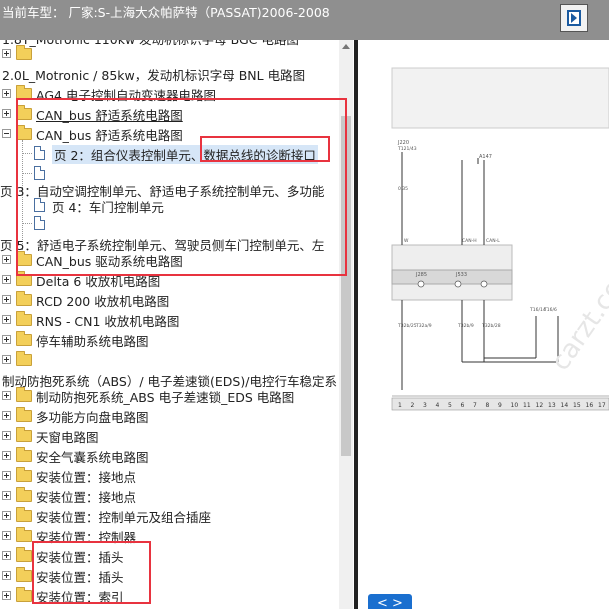 This screenshot has height=609, width=609. Describe the element at coordinates (6, 133) in the screenshot. I see `collapse-icon` at that location.